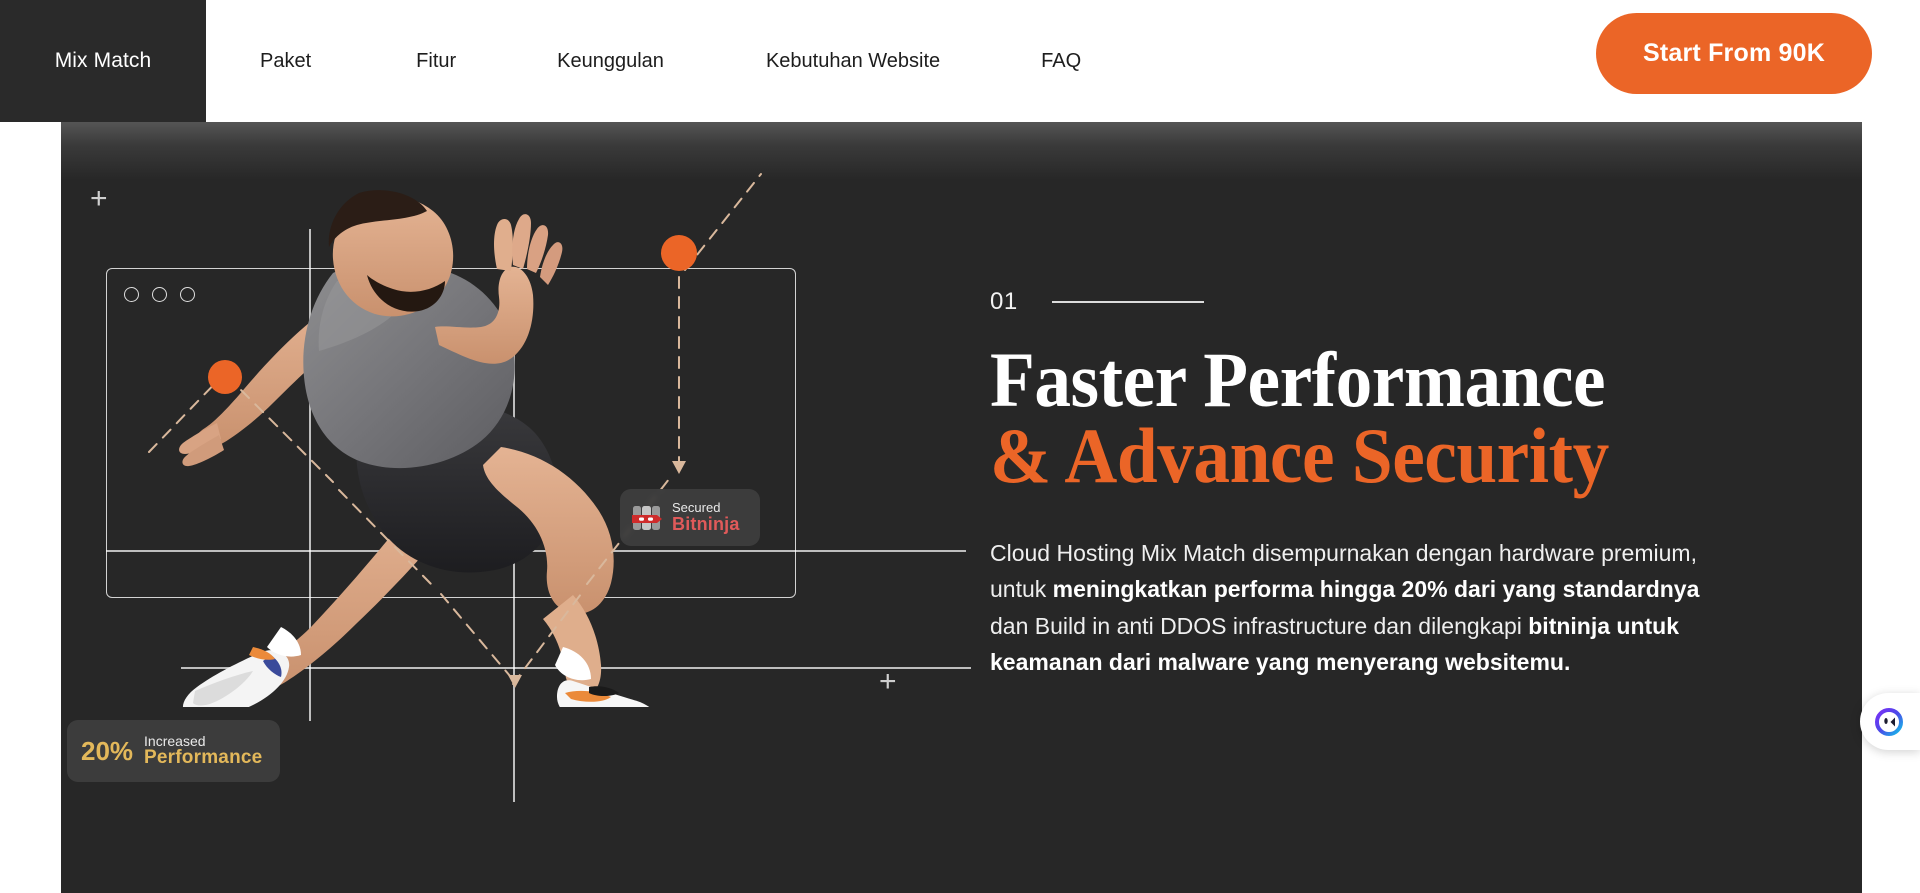 Image resolution: width=1920 pixels, height=893 pixels. Describe the element at coordinates (107, 750) in the screenshot. I see `performance-percent: 20%` at that location.